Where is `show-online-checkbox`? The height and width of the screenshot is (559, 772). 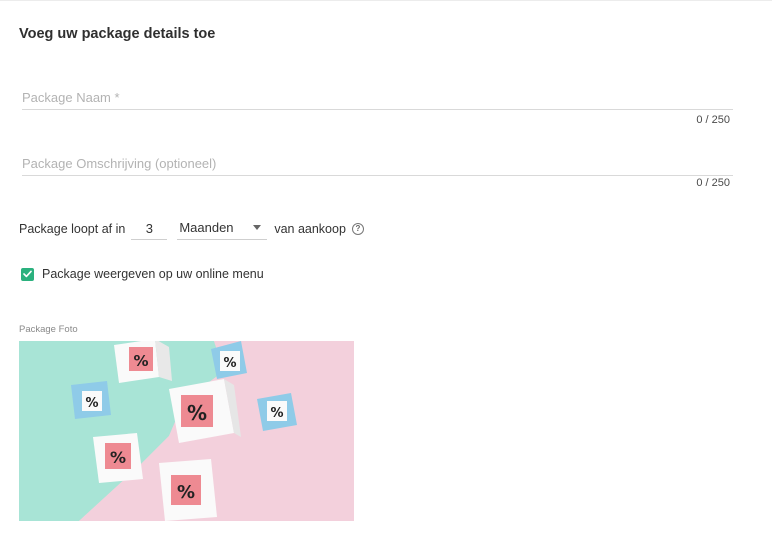
show-online-checkbox is located at coordinates (27, 274).